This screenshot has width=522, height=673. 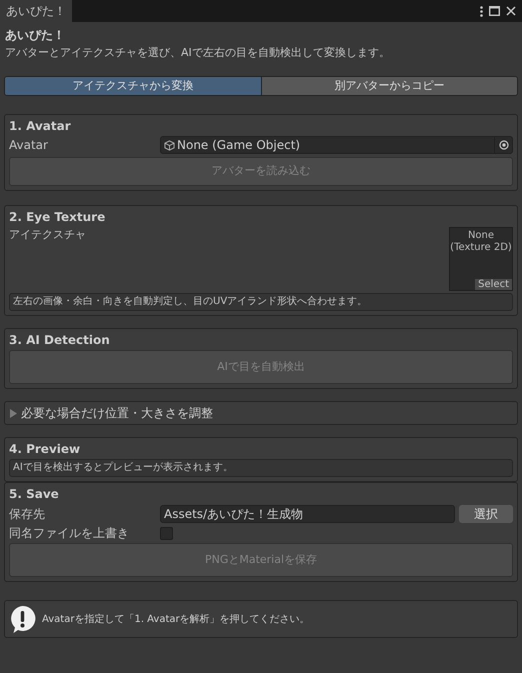 I want to click on texture-slot: None (Texture 2D) Select, so click(x=481, y=259).